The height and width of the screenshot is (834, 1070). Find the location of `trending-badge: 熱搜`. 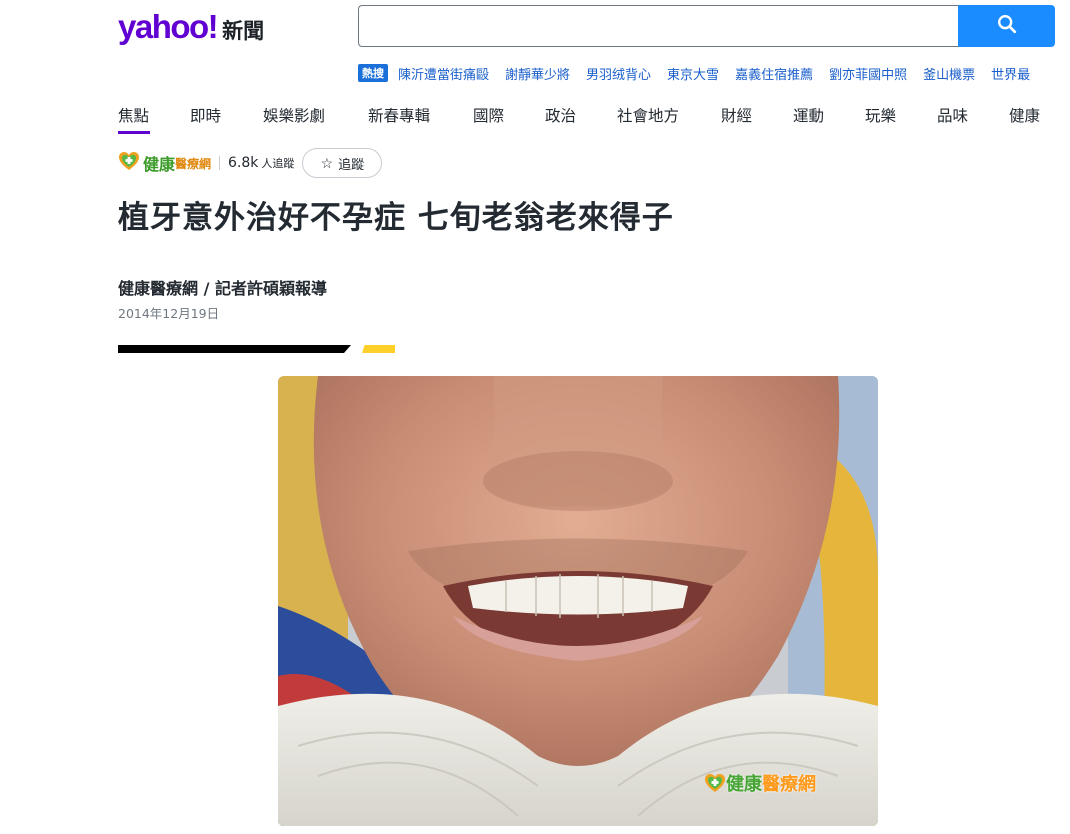

trending-badge: 熱搜 is located at coordinates (373, 73).